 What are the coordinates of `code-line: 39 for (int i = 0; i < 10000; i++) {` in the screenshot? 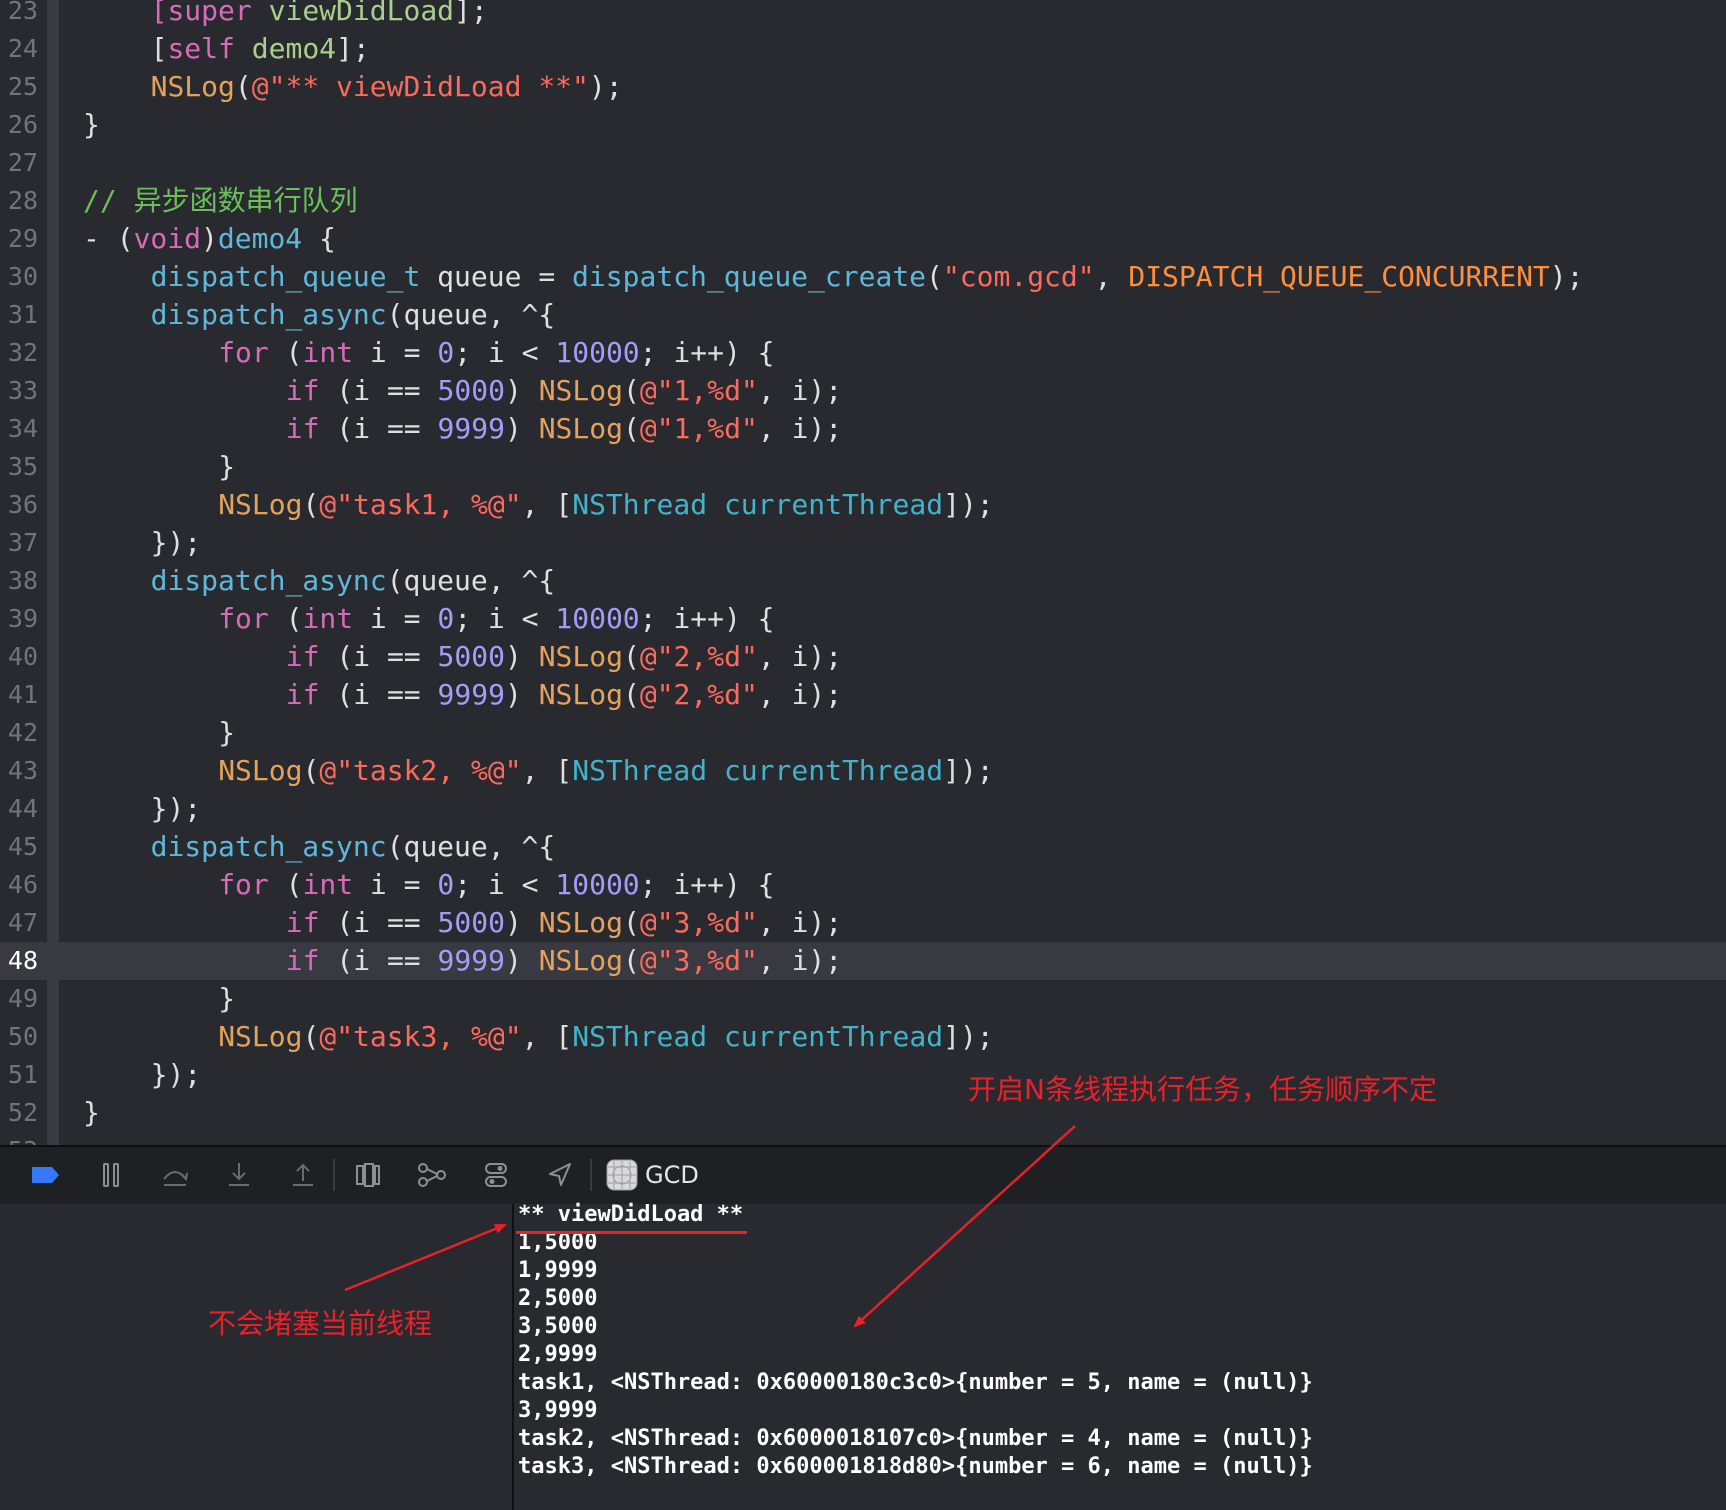 It's located at (863, 619).